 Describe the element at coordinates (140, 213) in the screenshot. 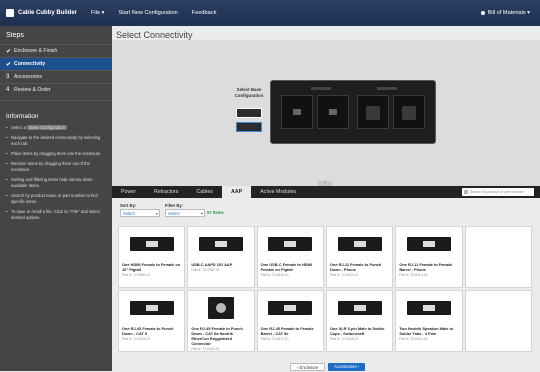

I see `sort-select: Select ▾` at that location.